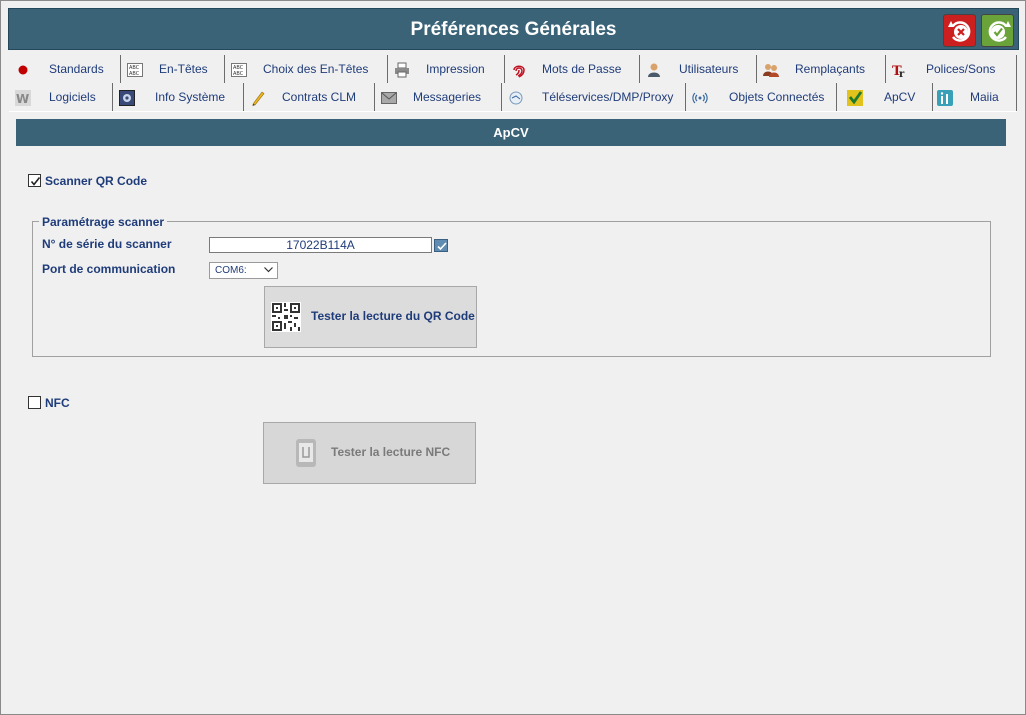  I want to click on tab-label: Logiciels, so click(72, 97).